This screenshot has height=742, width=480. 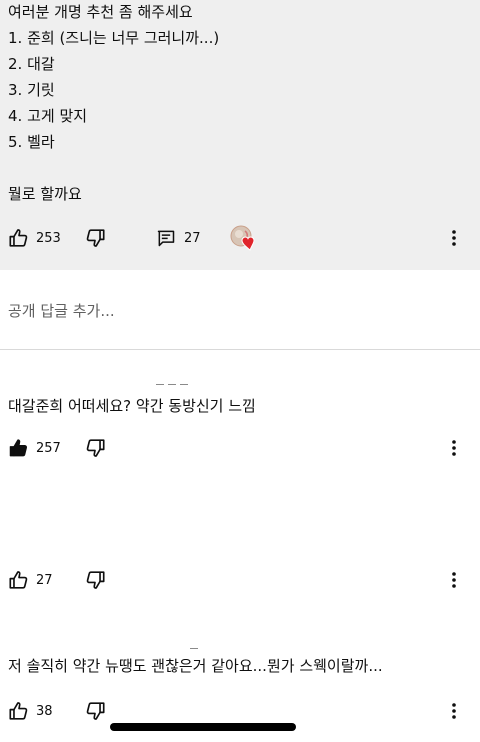 I want to click on like-count: 27, so click(x=44, y=580).